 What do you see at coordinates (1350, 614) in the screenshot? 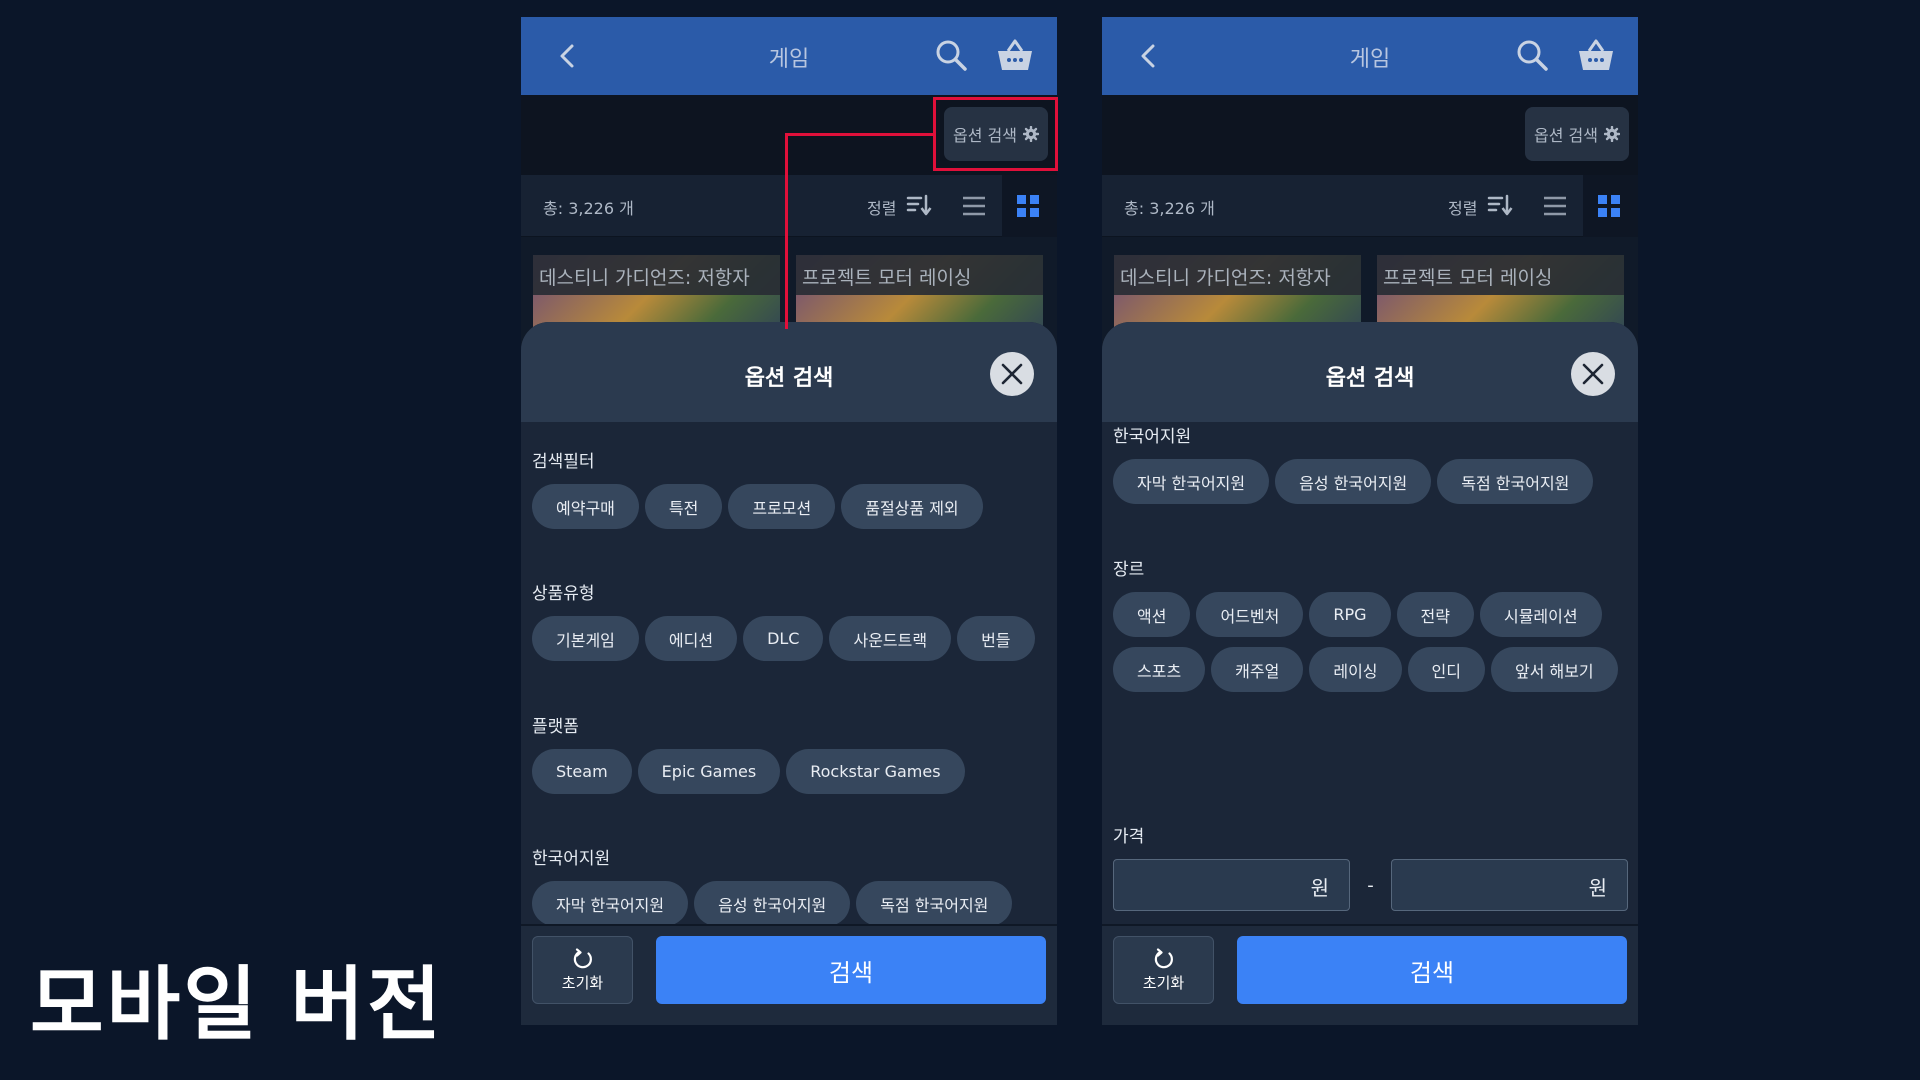
I see `genre-chip-rpg: RPG` at bounding box center [1350, 614].